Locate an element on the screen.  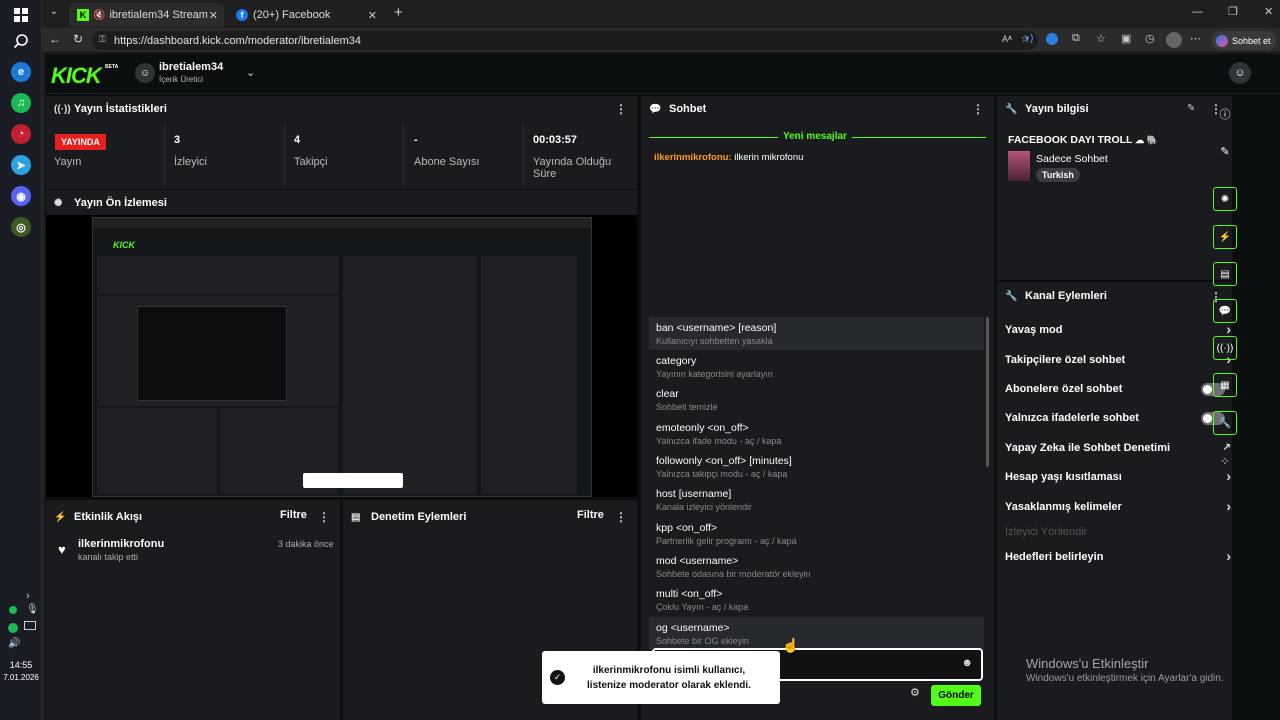
app-icon: ◔ is located at coordinates (21, 134).